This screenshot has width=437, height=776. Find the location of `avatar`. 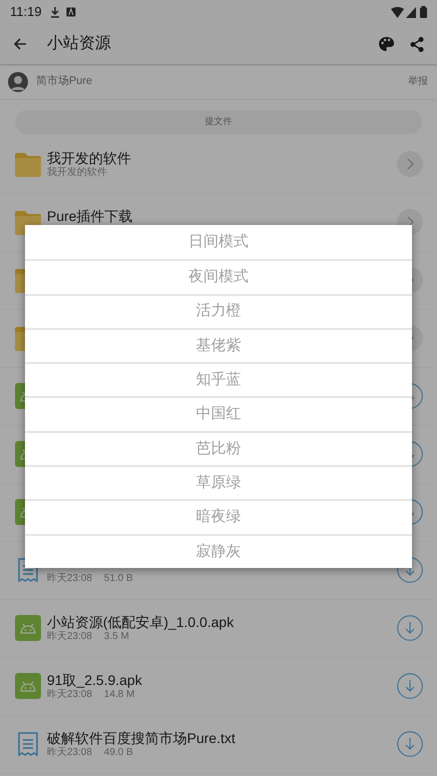

avatar is located at coordinates (18, 82).